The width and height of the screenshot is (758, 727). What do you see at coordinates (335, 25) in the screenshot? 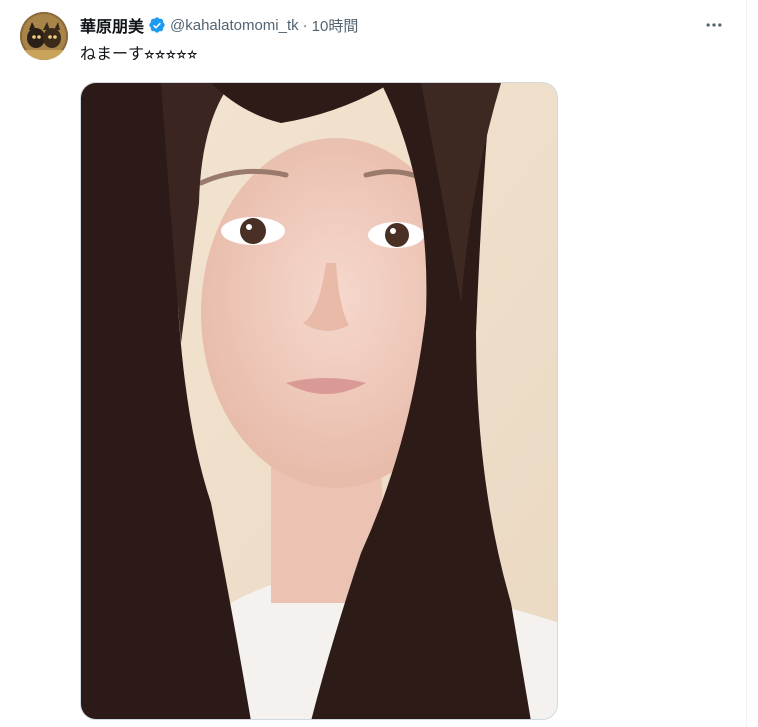
I see `timestamp: 10時間` at bounding box center [335, 25].